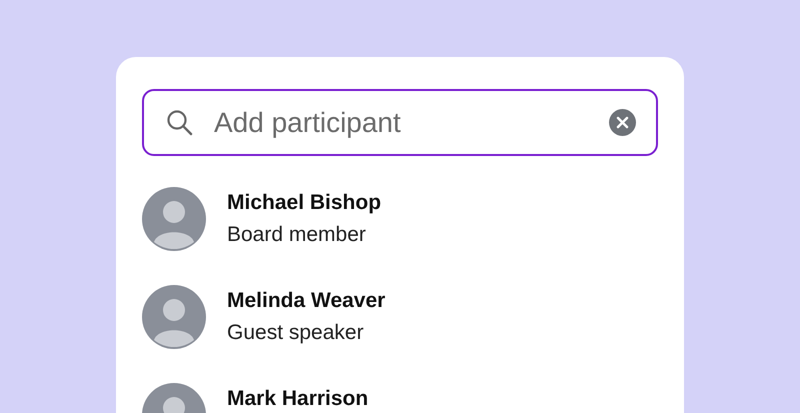 Image resolution: width=800 pixels, height=413 pixels. What do you see at coordinates (622, 122) in the screenshot?
I see `clear-icon` at bounding box center [622, 122].